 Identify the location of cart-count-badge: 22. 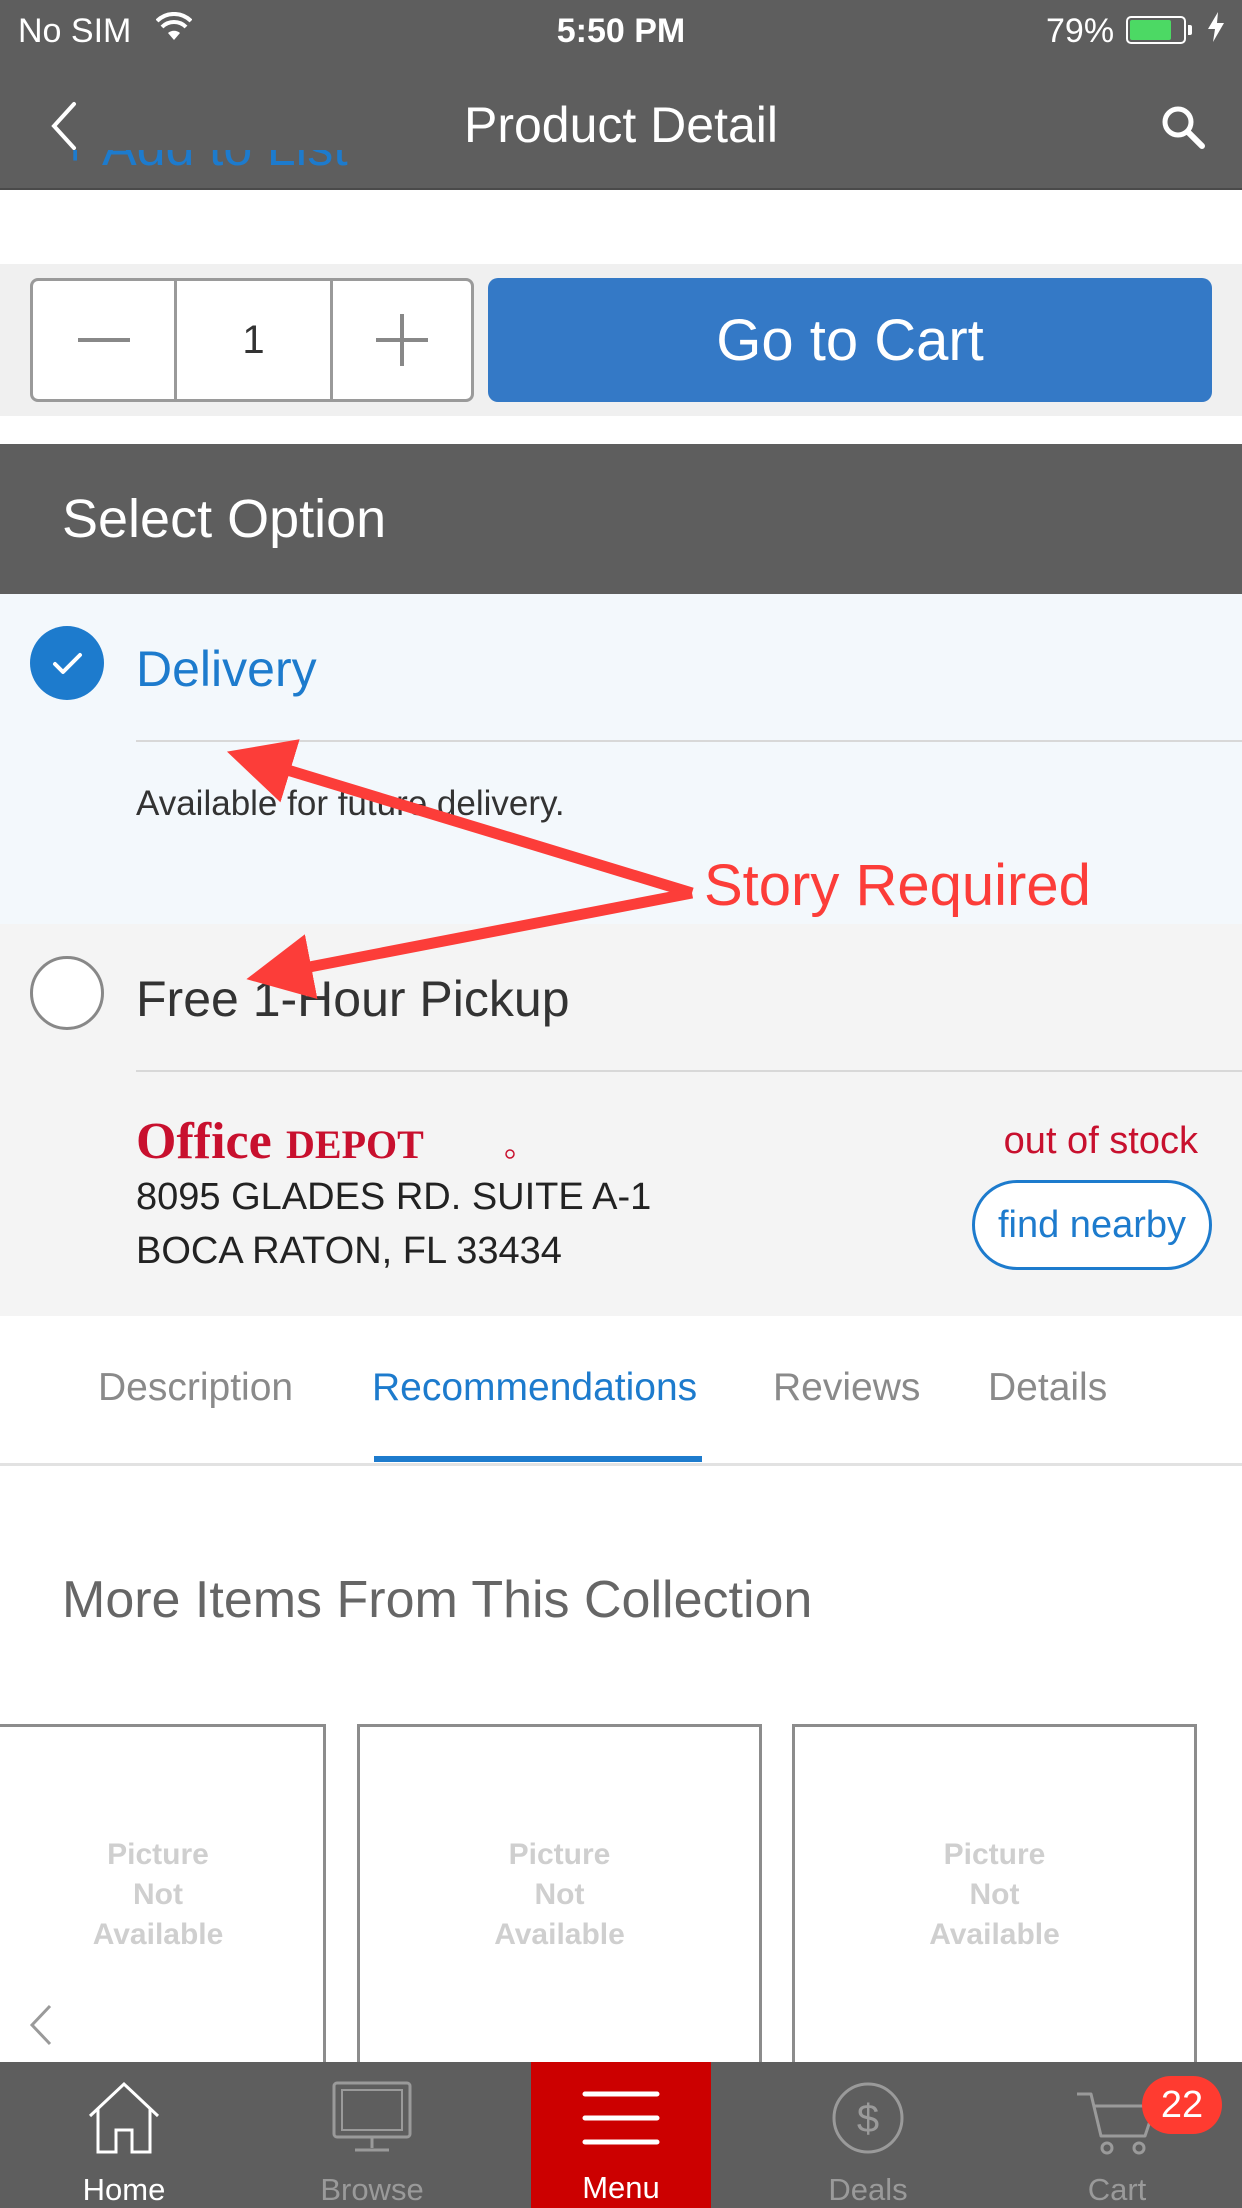
(1182, 2105).